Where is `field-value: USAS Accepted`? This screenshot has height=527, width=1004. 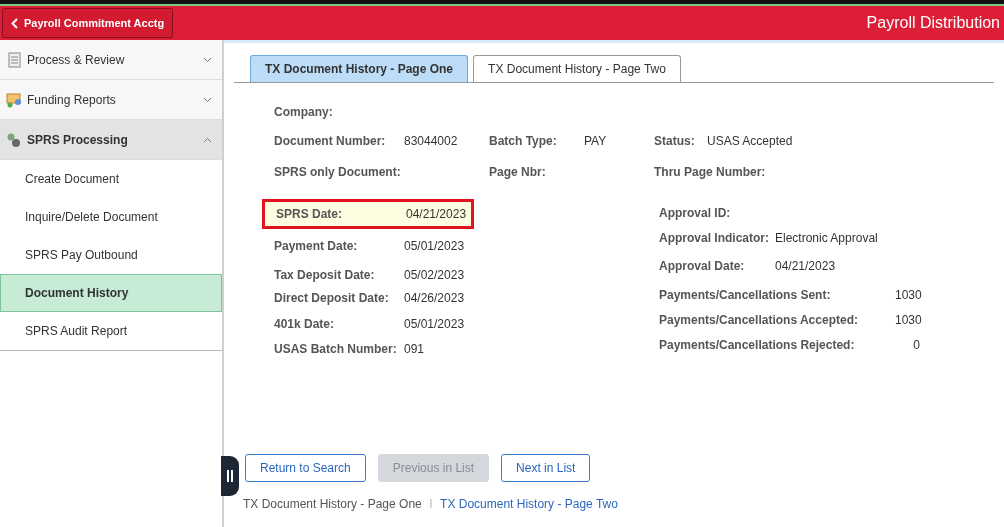
field-value: USAS Accepted is located at coordinates (750, 141).